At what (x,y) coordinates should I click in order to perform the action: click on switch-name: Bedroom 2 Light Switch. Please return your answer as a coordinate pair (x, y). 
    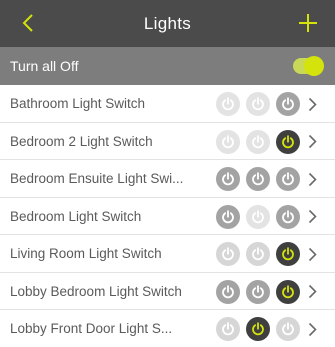
    Looking at the image, I should click on (81, 141).